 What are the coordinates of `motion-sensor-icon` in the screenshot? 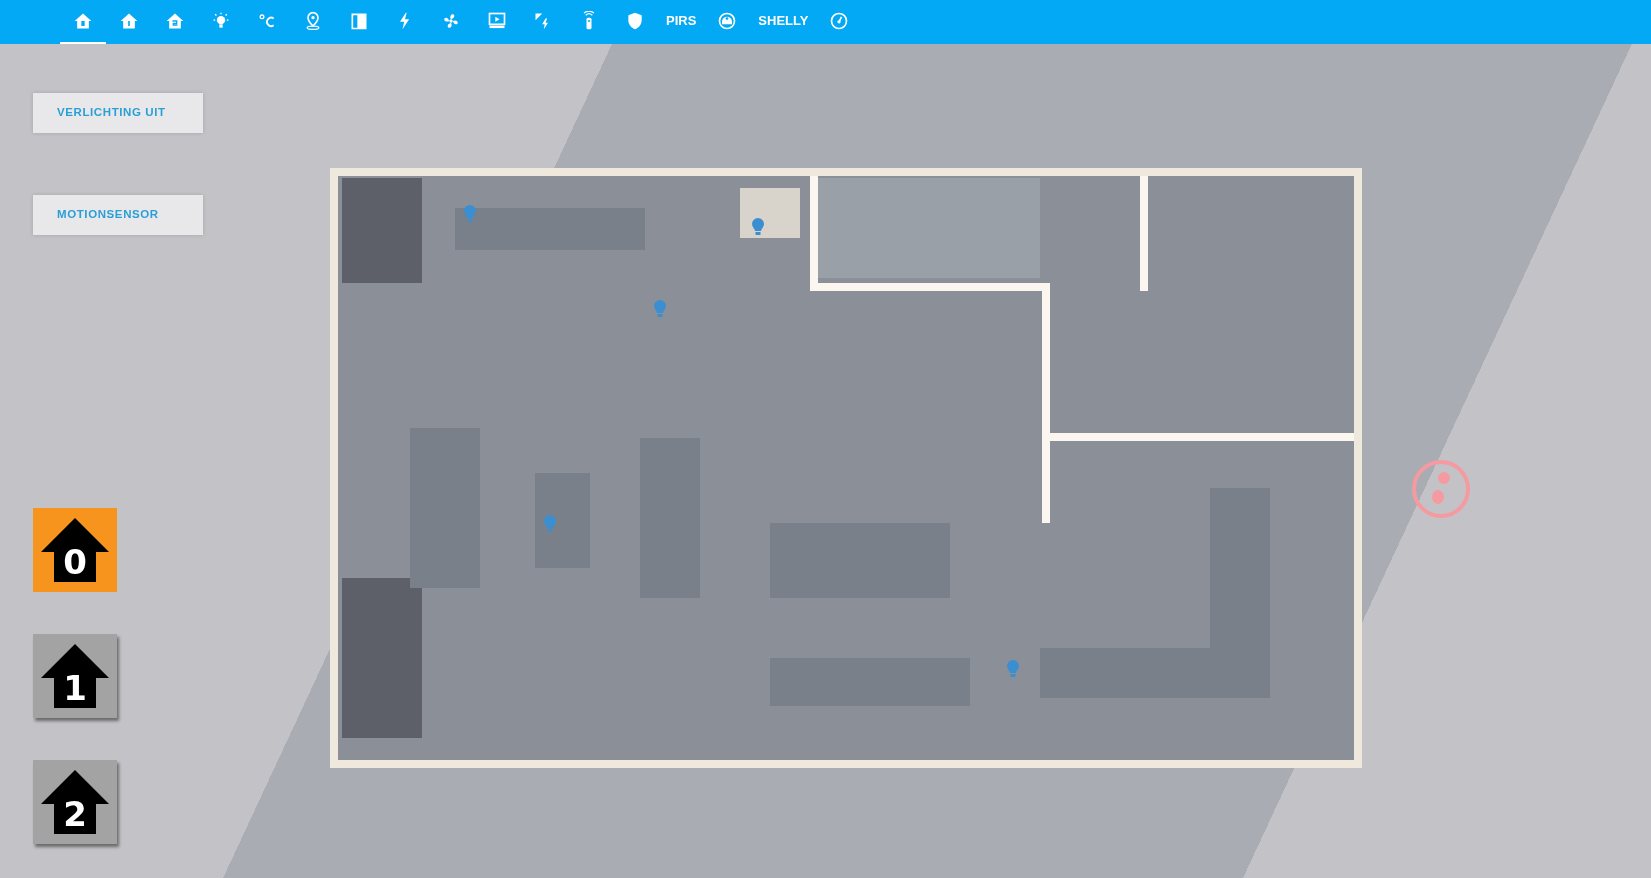 It's located at (1441, 489).